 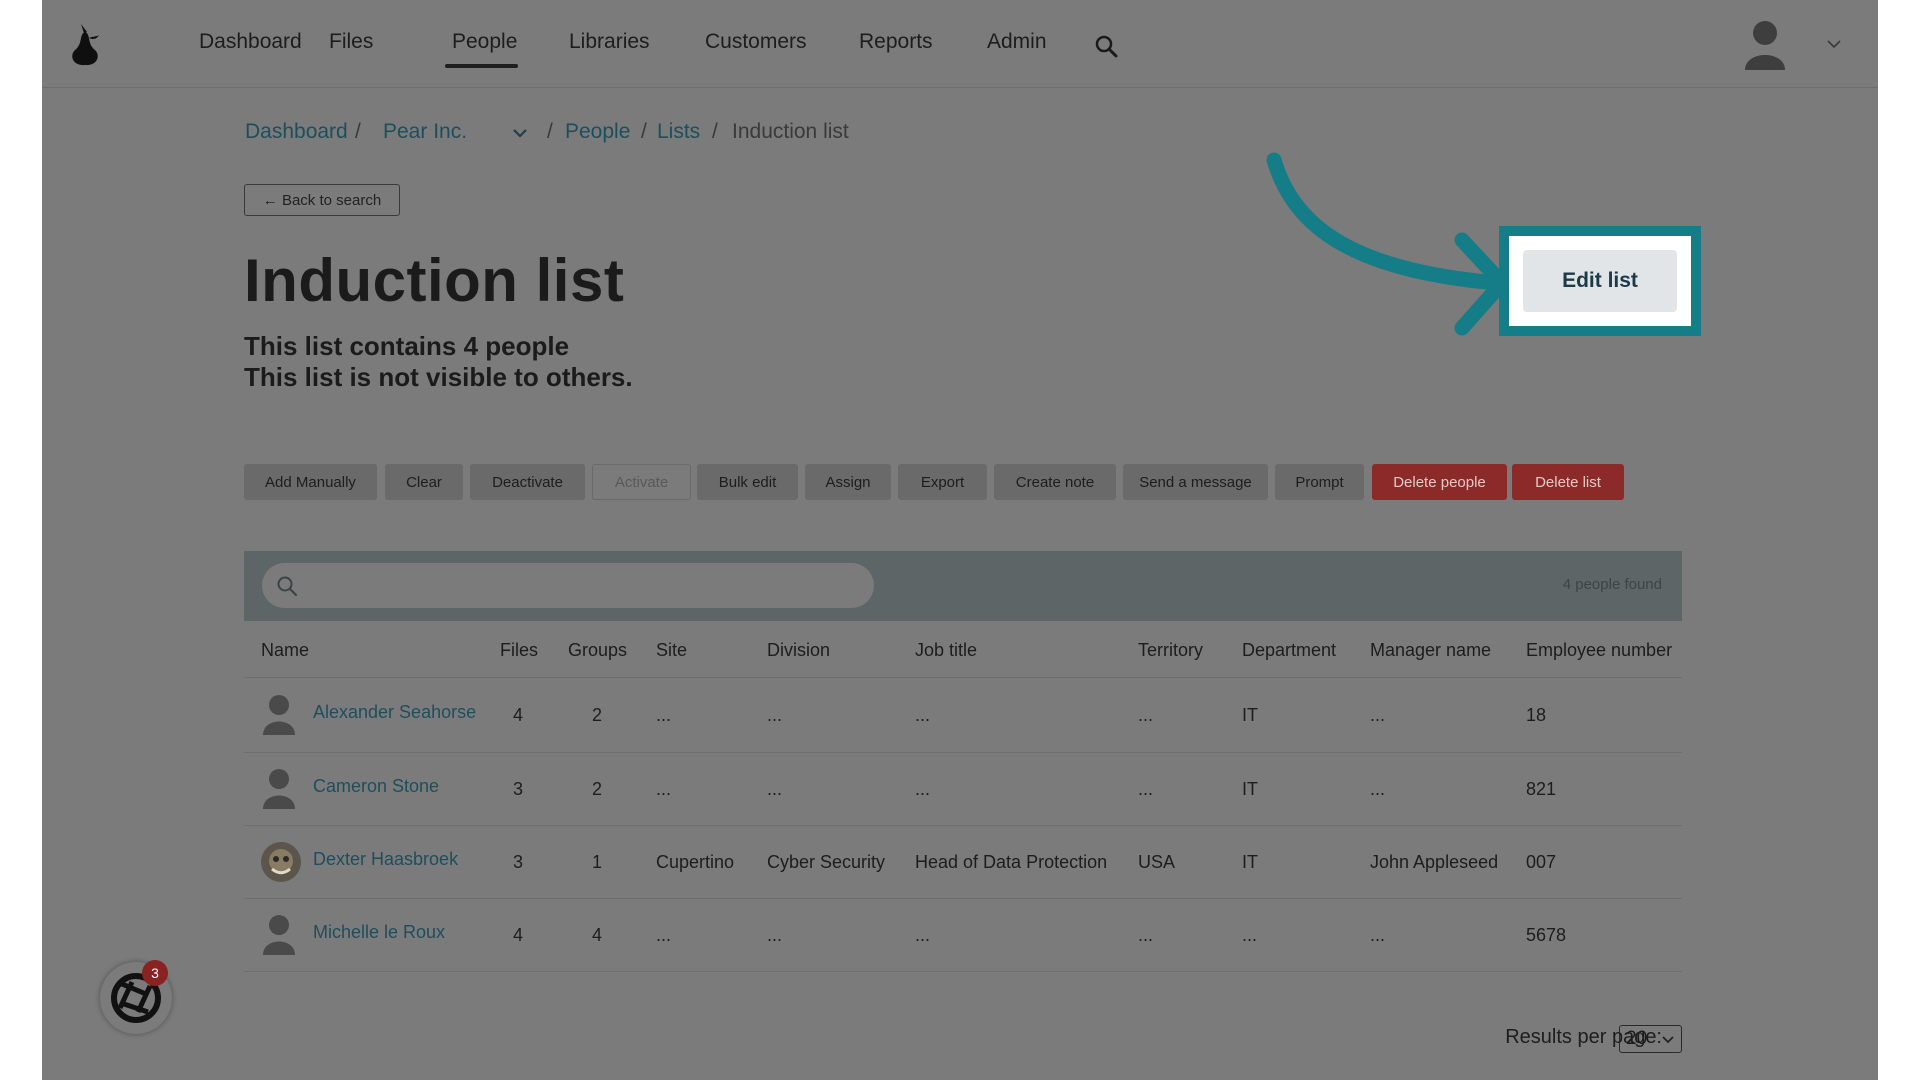 I want to click on results-count: 4 people found, so click(x=1612, y=584).